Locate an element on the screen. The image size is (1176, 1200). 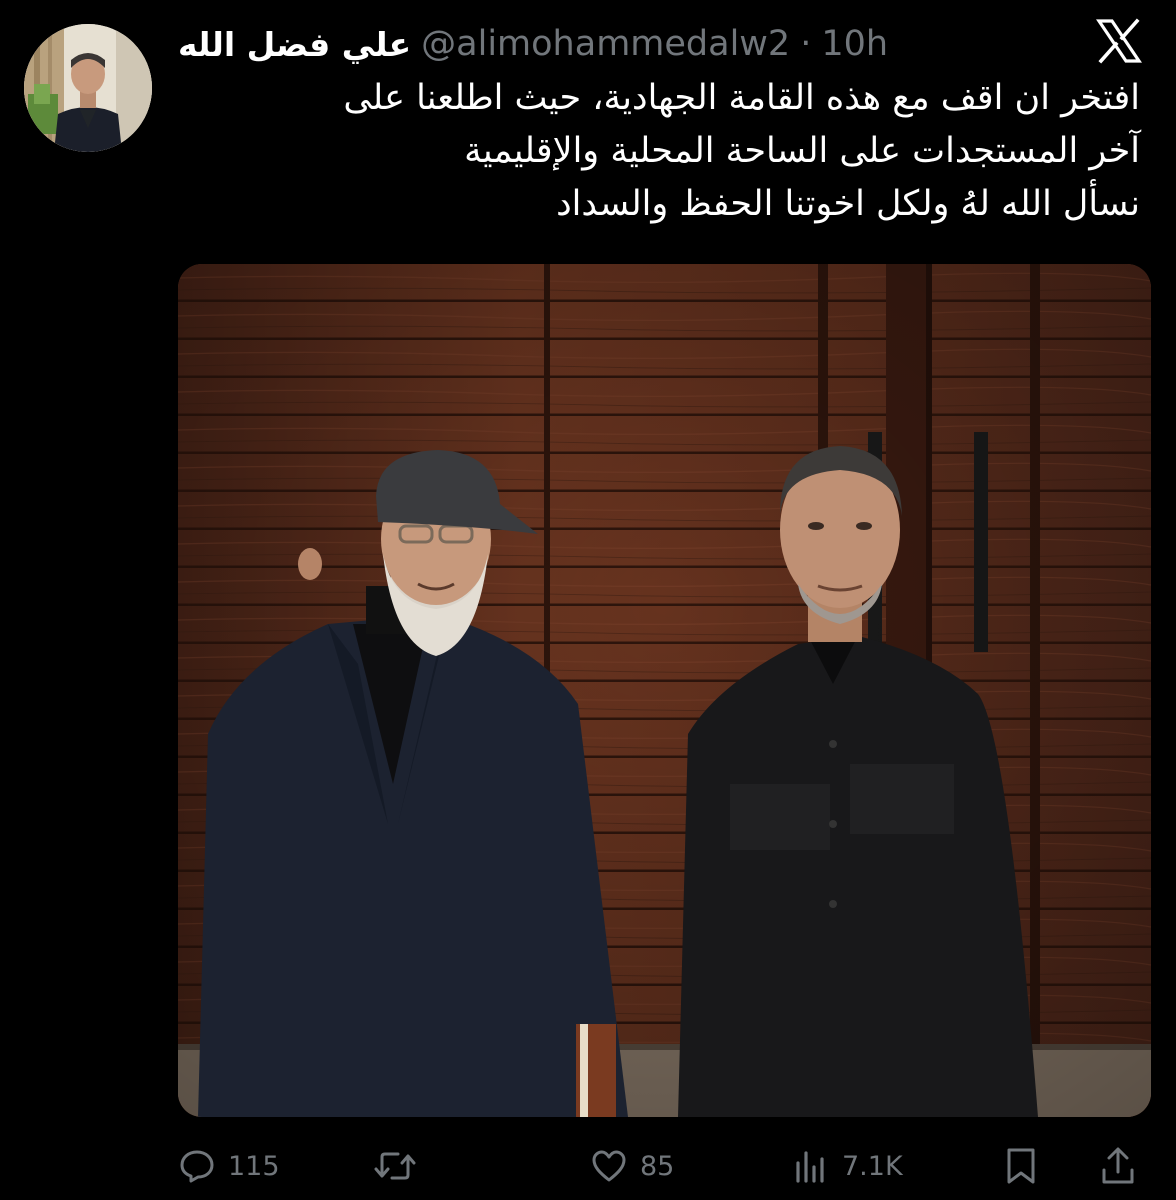
timestamp: 10h is located at coordinates (854, 44).